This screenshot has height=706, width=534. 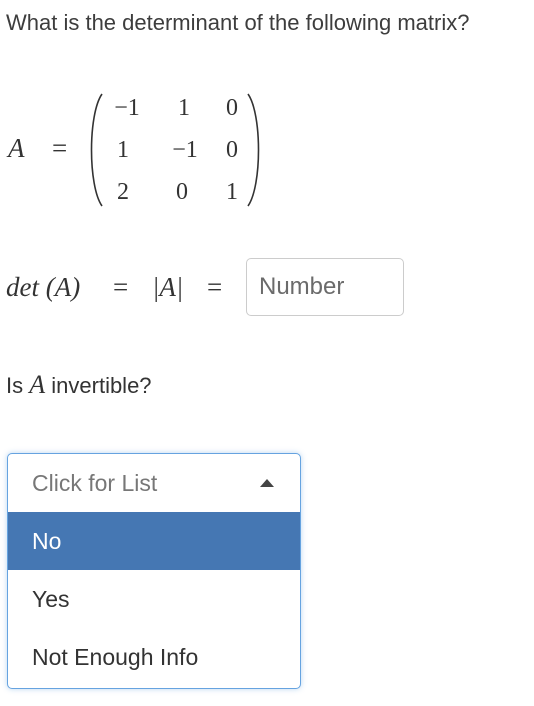 What do you see at coordinates (154, 657) in the screenshot?
I see `dropdown-option-not-enough-info: Not Enough Info` at bounding box center [154, 657].